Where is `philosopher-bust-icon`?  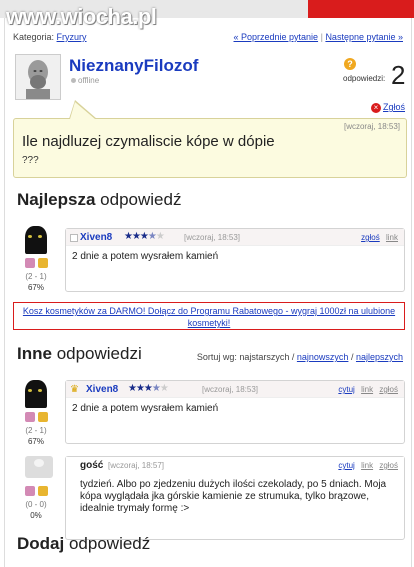
philosopher-bust-icon is located at coordinates (38, 77).